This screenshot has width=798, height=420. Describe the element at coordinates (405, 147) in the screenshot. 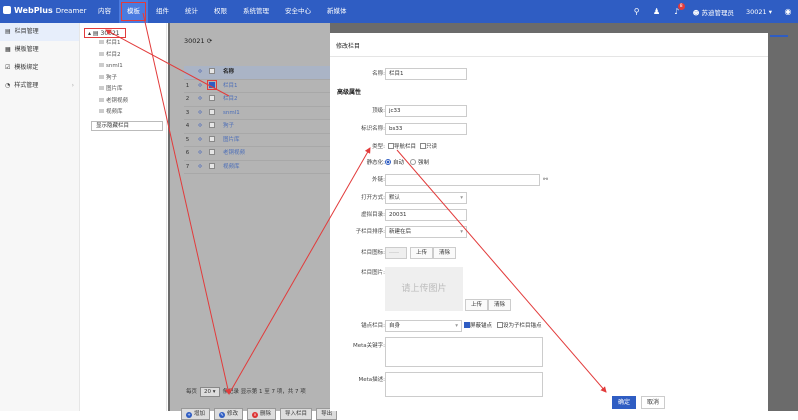

I see `type-nav-label: 导航栏目` at that location.